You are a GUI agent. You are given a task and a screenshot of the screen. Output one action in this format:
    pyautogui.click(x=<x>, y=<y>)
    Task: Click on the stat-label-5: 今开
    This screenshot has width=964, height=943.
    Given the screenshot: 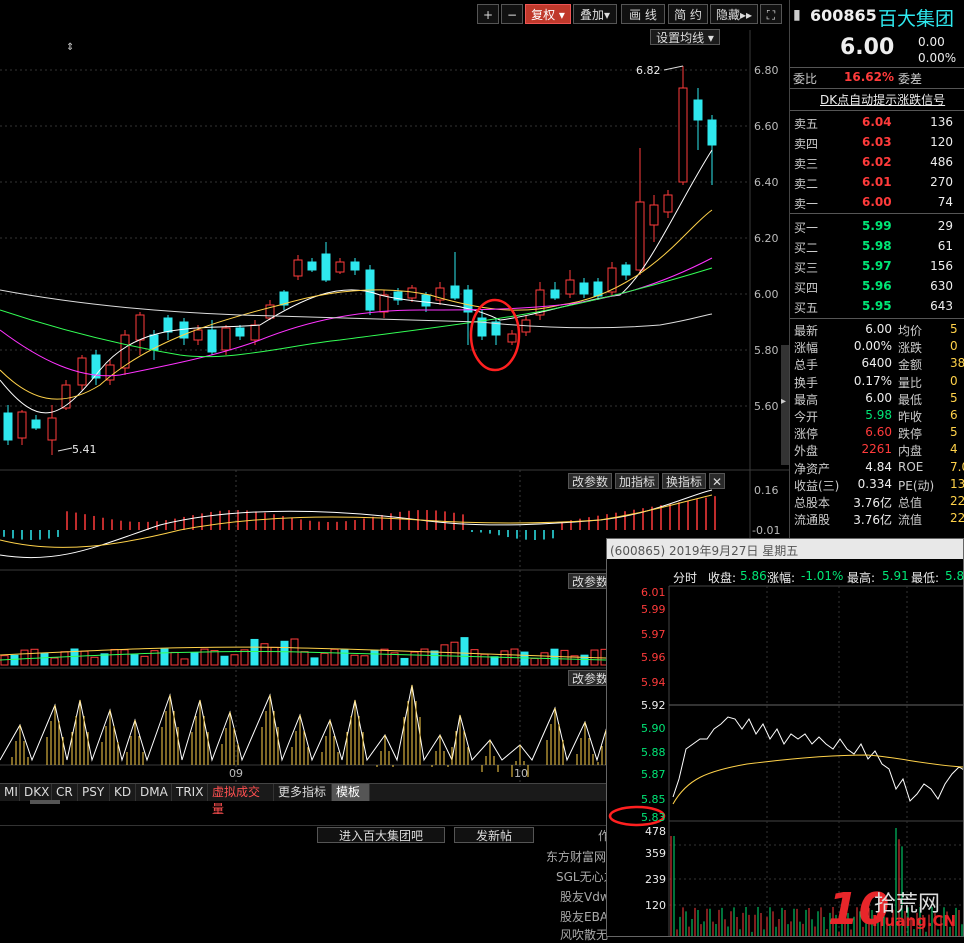 What is the action you would take?
    pyautogui.click(x=806, y=417)
    